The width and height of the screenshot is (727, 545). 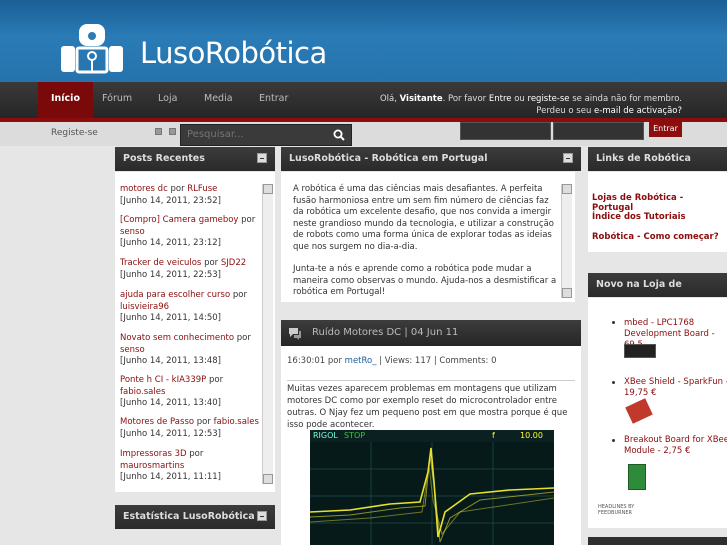 What do you see at coordinates (388, 158) in the screenshot?
I see `intro-panel-title: LusoRobótica - Robótica em Portugal` at bounding box center [388, 158].